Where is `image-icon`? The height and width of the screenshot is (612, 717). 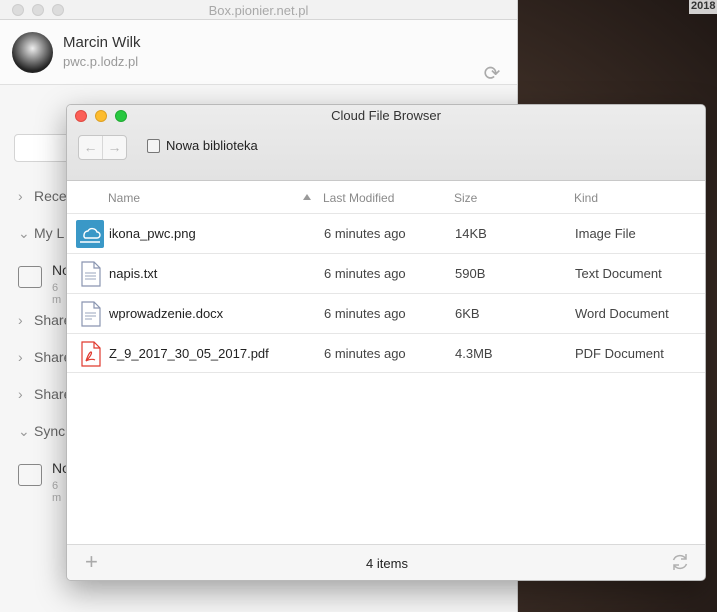
image-icon is located at coordinates (90, 234).